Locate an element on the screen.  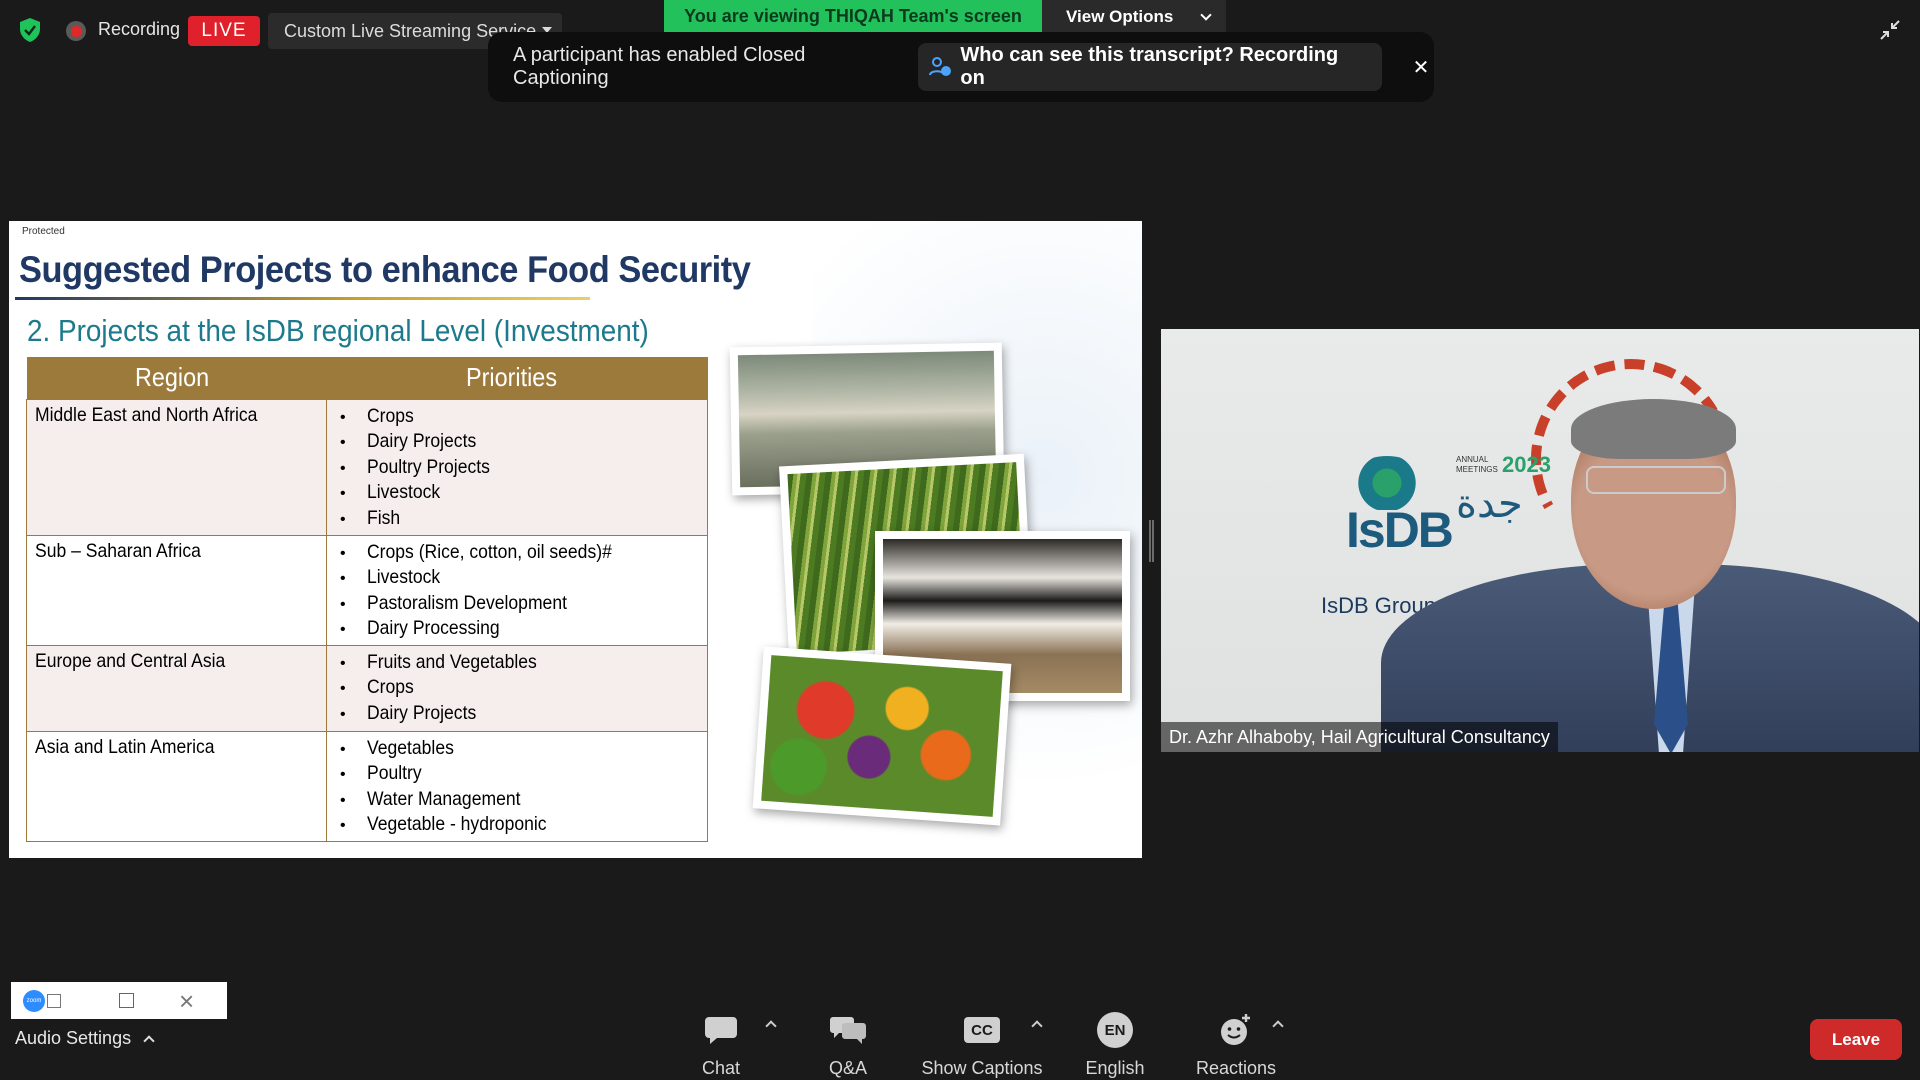
language-button: EN English is located at coordinates (1115, 1044).